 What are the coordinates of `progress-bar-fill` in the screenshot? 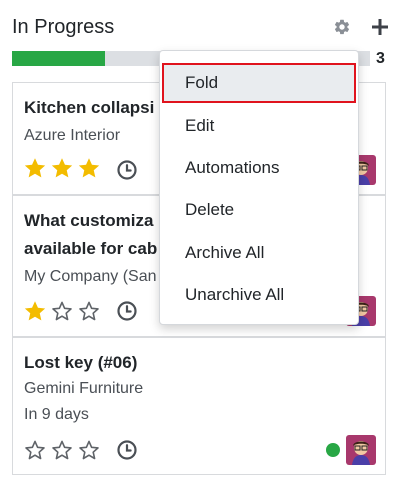 It's located at (59, 58).